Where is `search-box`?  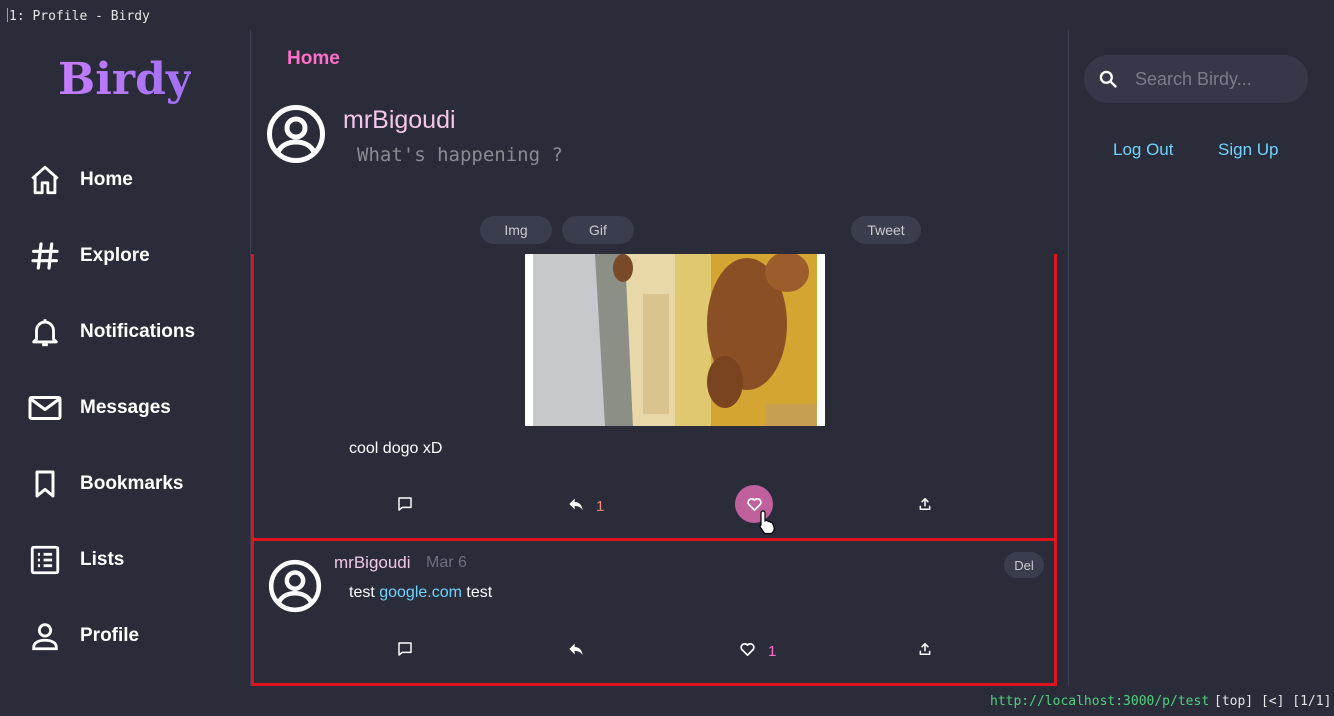
search-box is located at coordinates (1196, 79).